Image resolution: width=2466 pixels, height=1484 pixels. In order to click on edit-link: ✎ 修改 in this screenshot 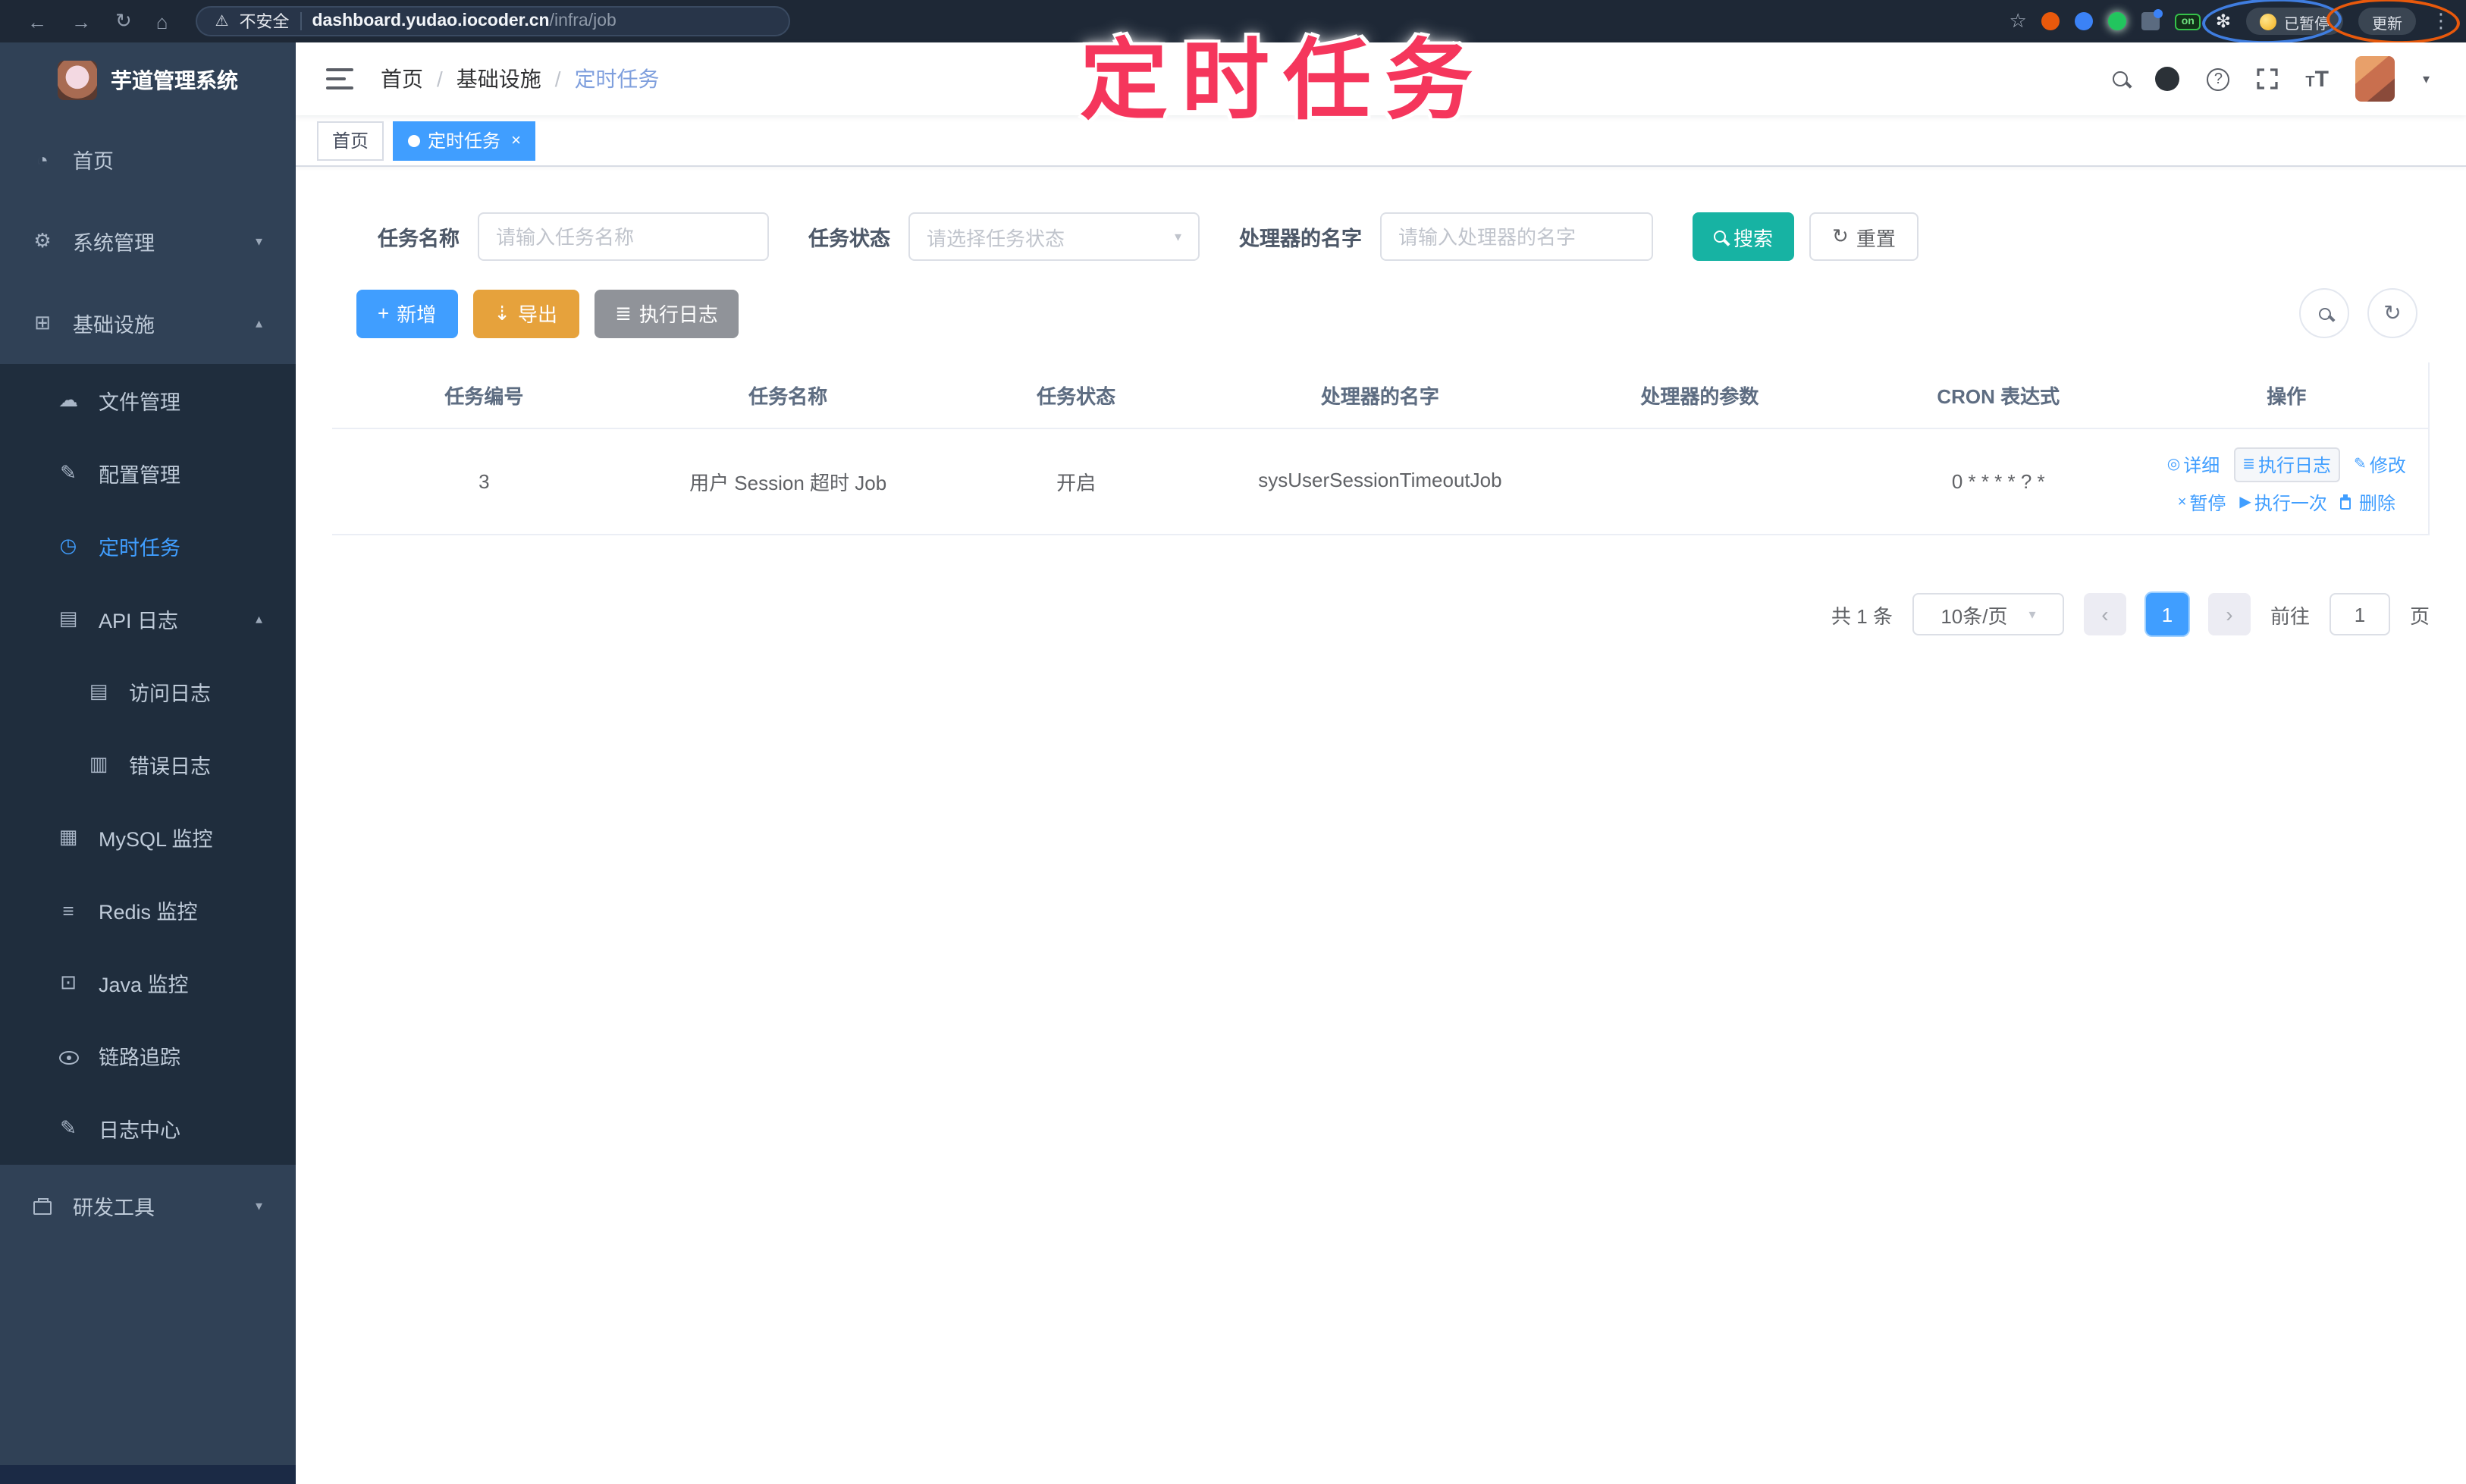, I will do `click(2380, 465)`.